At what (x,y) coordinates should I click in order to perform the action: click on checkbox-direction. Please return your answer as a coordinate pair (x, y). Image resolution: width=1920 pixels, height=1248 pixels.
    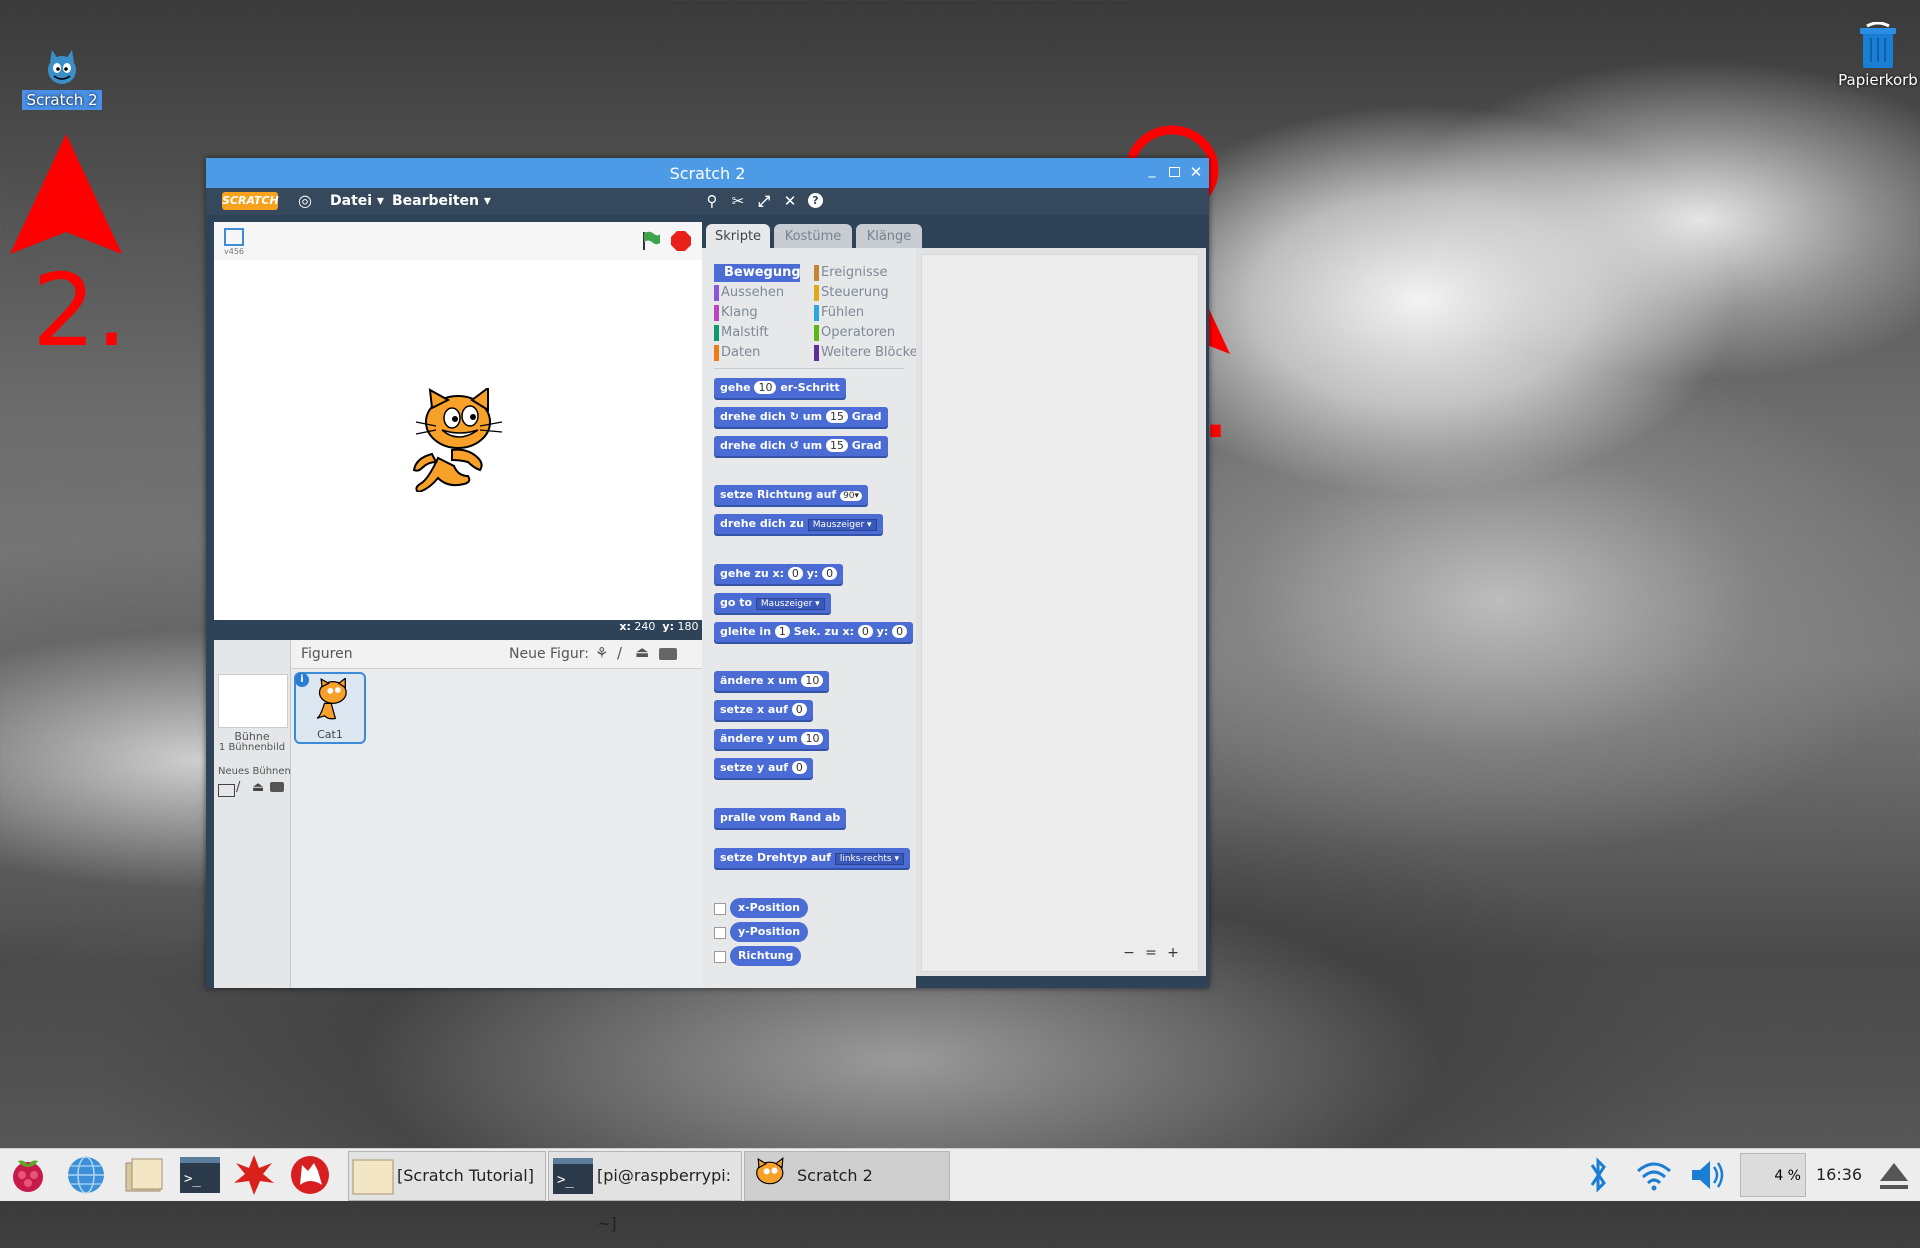
    Looking at the image, I should click on (720, 957).